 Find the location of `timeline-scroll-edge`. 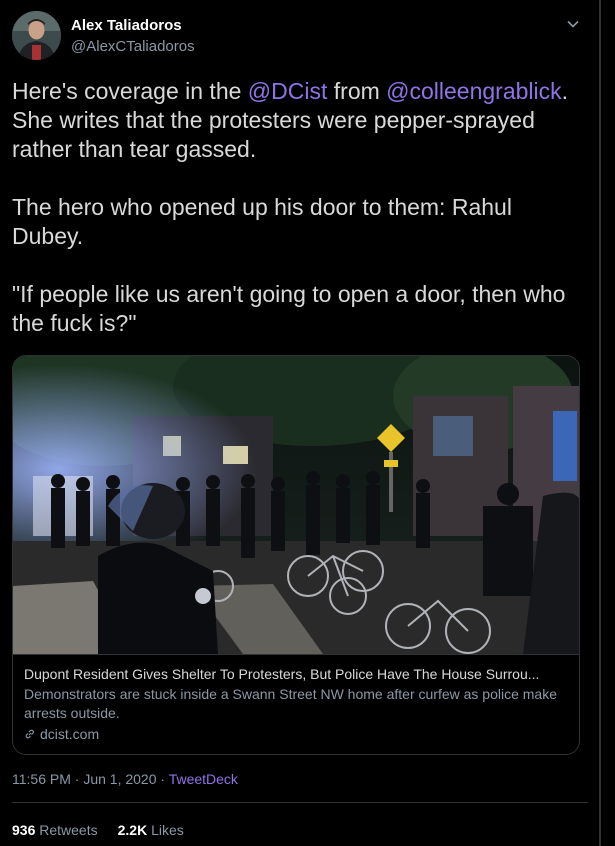

timeline-scroll-edge is located at coordinates (607, 423).